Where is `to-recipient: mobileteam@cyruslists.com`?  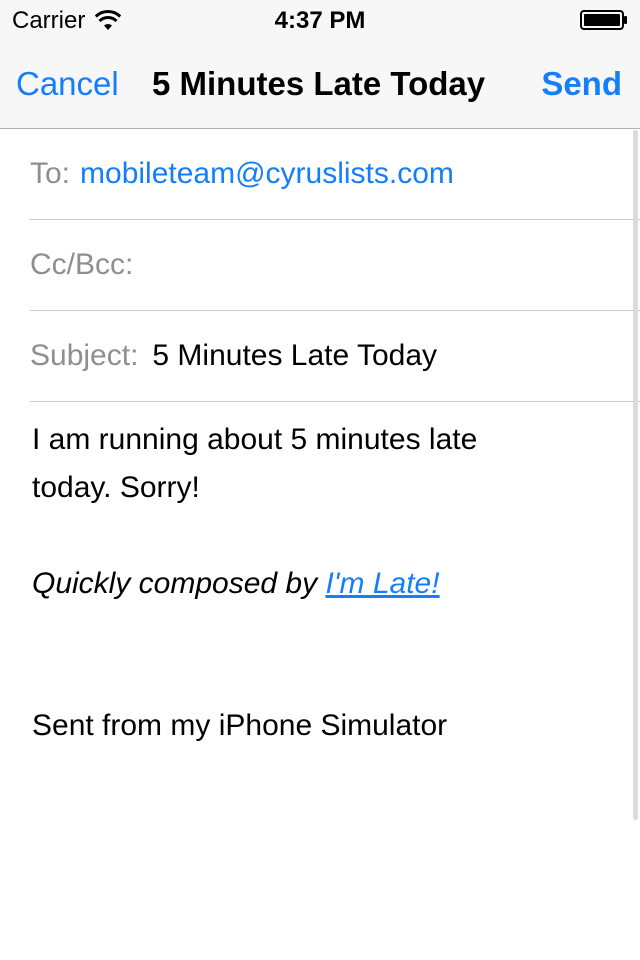 to-recipient: mobileteam@cyruslists.com is located at coordinates (267, 174).